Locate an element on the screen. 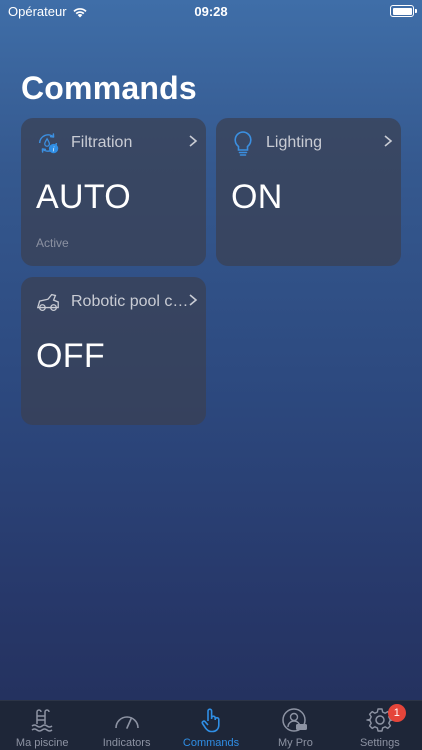  filtration-icon: i is located at coordinates (48, 143).